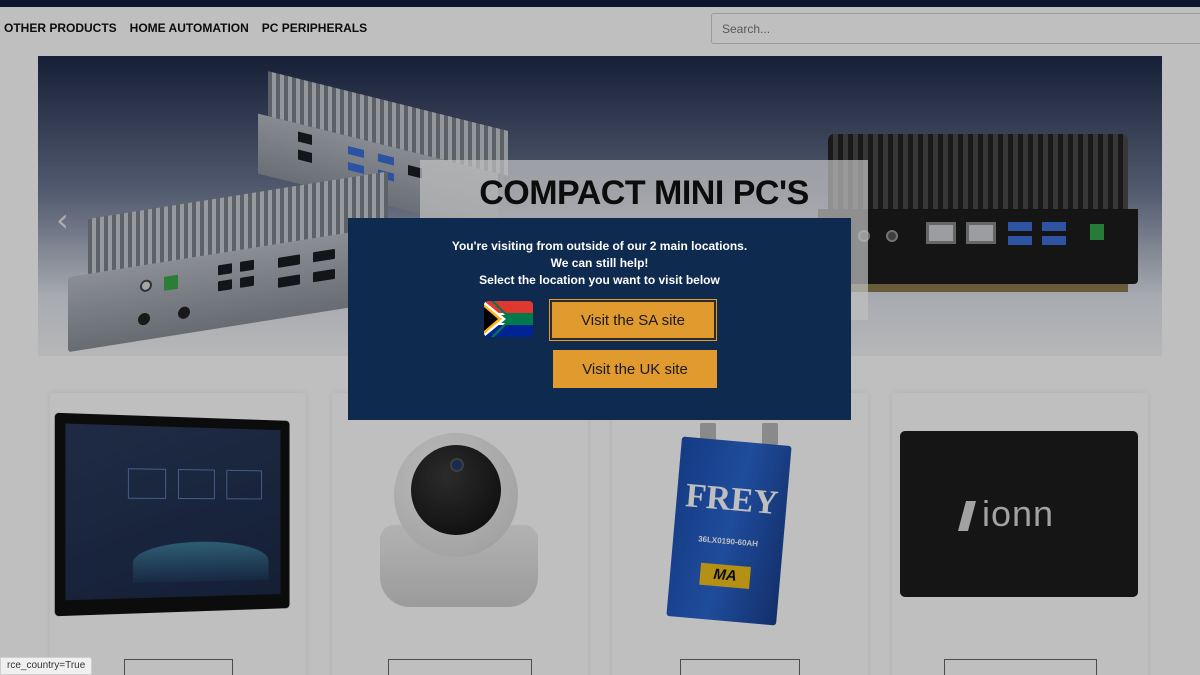 The width and height of the screenshot is (1200, 675). Describe the element at coordinates (508, 319) in the screenshot. I see `south-africa-flag-icon` at that location.